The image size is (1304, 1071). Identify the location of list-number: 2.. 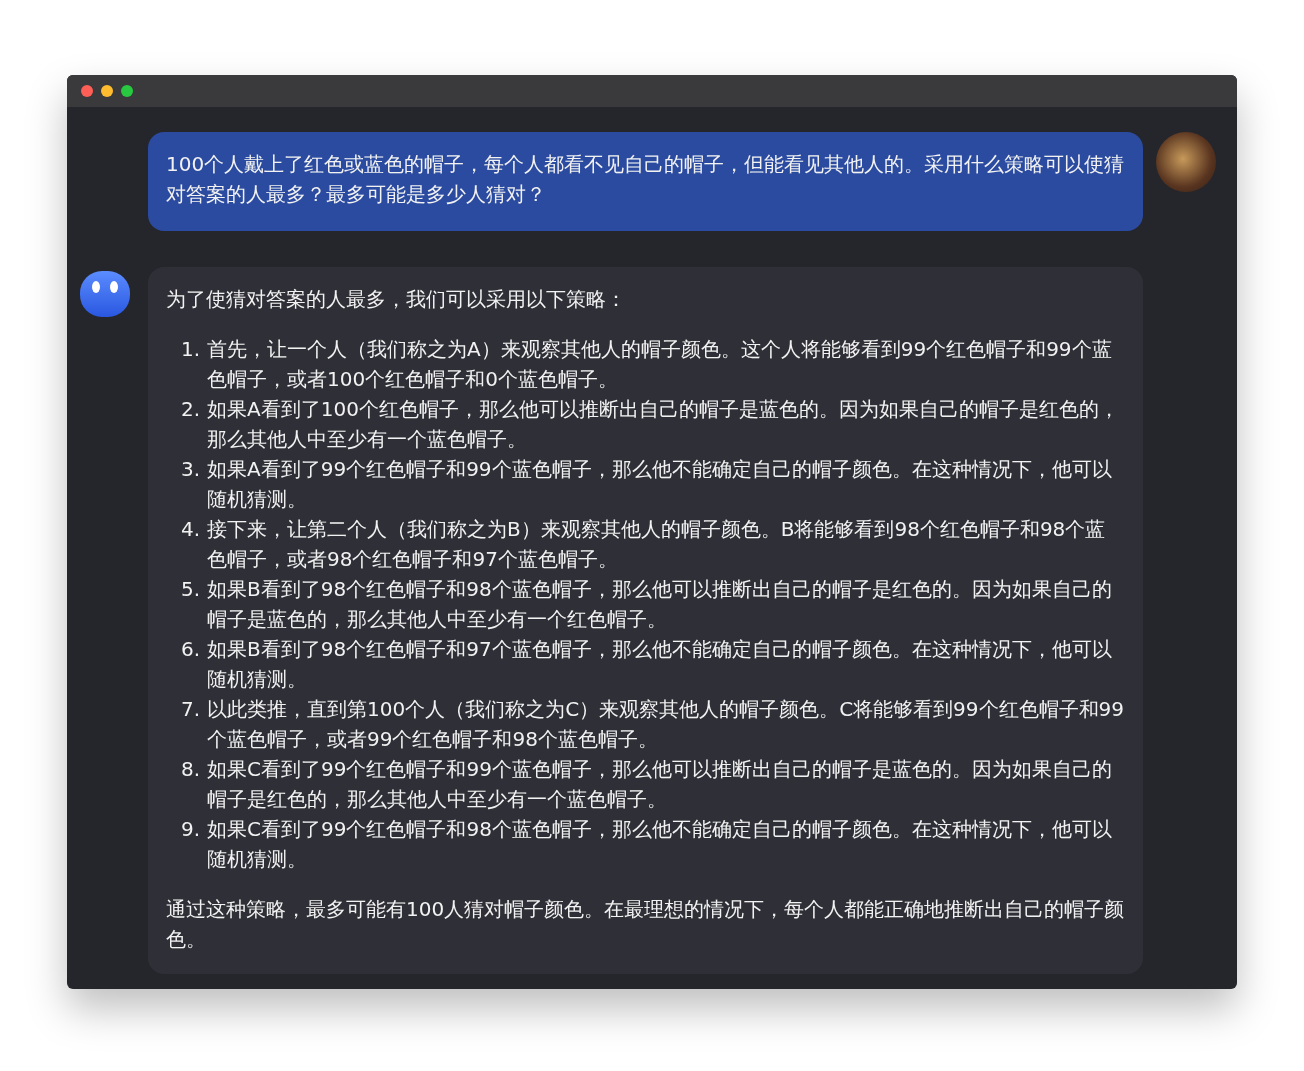
(191, 409).